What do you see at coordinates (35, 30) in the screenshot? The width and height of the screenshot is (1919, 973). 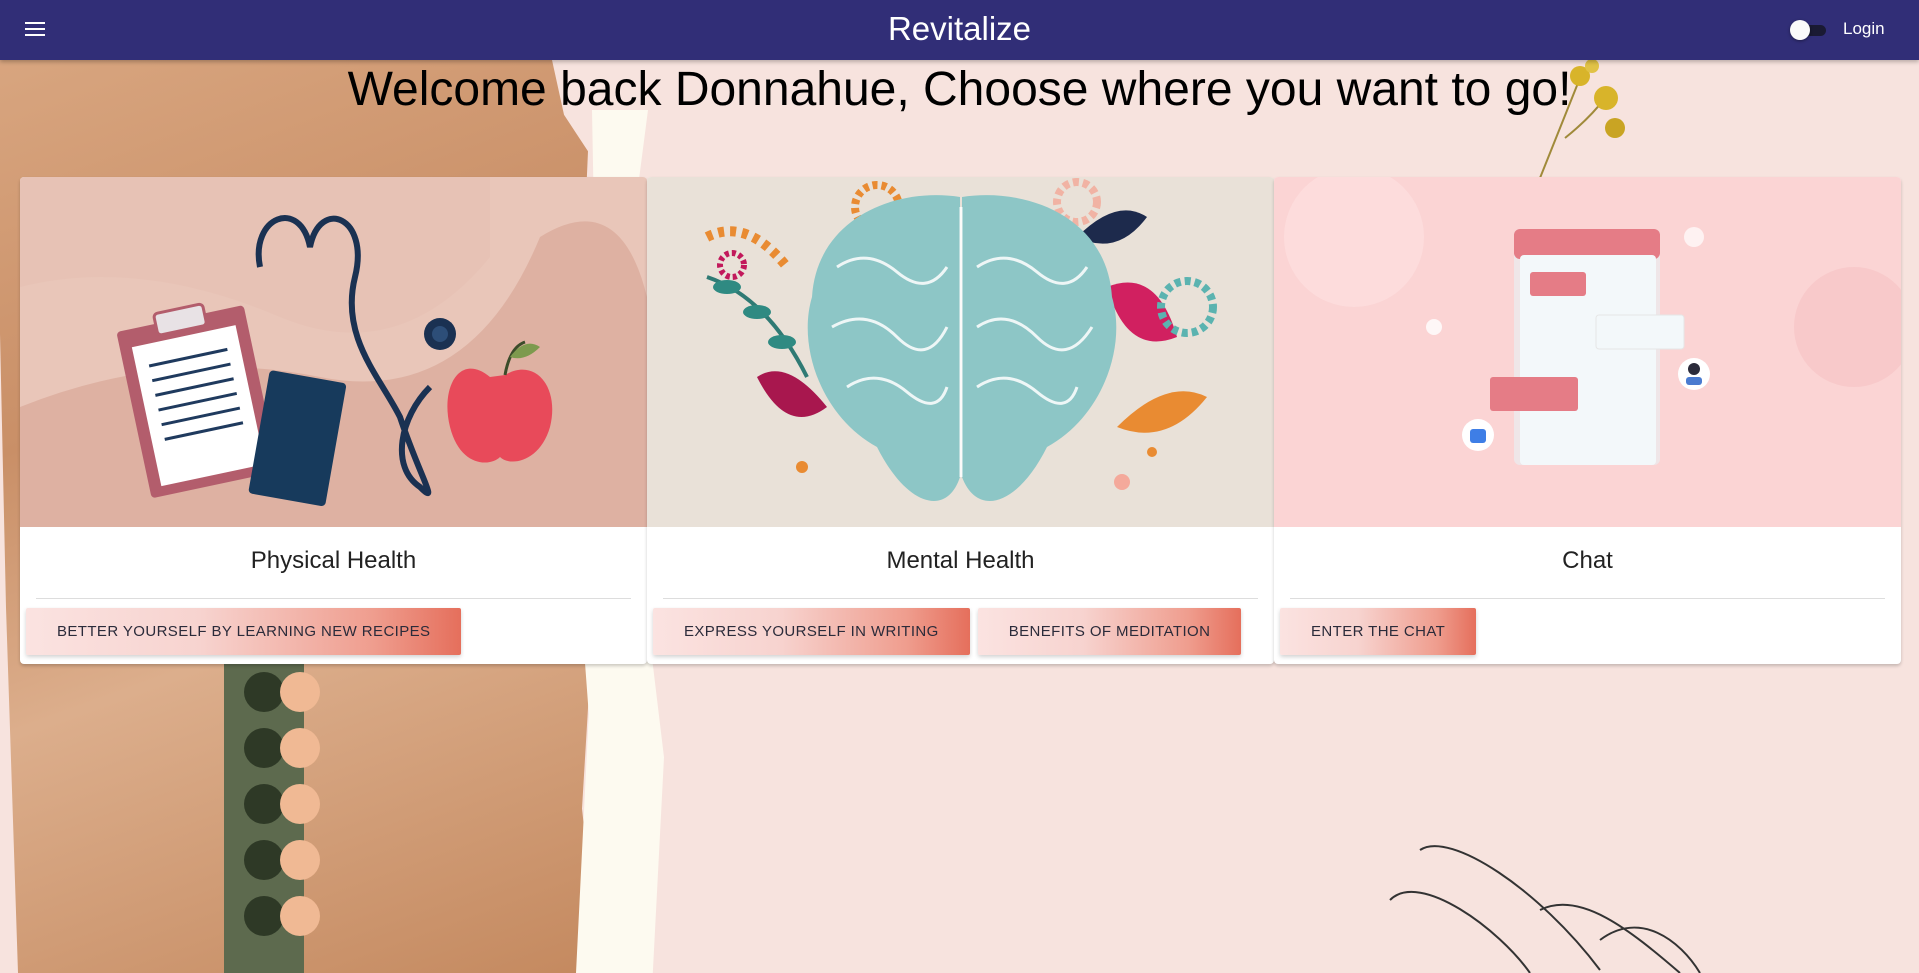 I see `menu-icon` at bounding box center [35, 30].